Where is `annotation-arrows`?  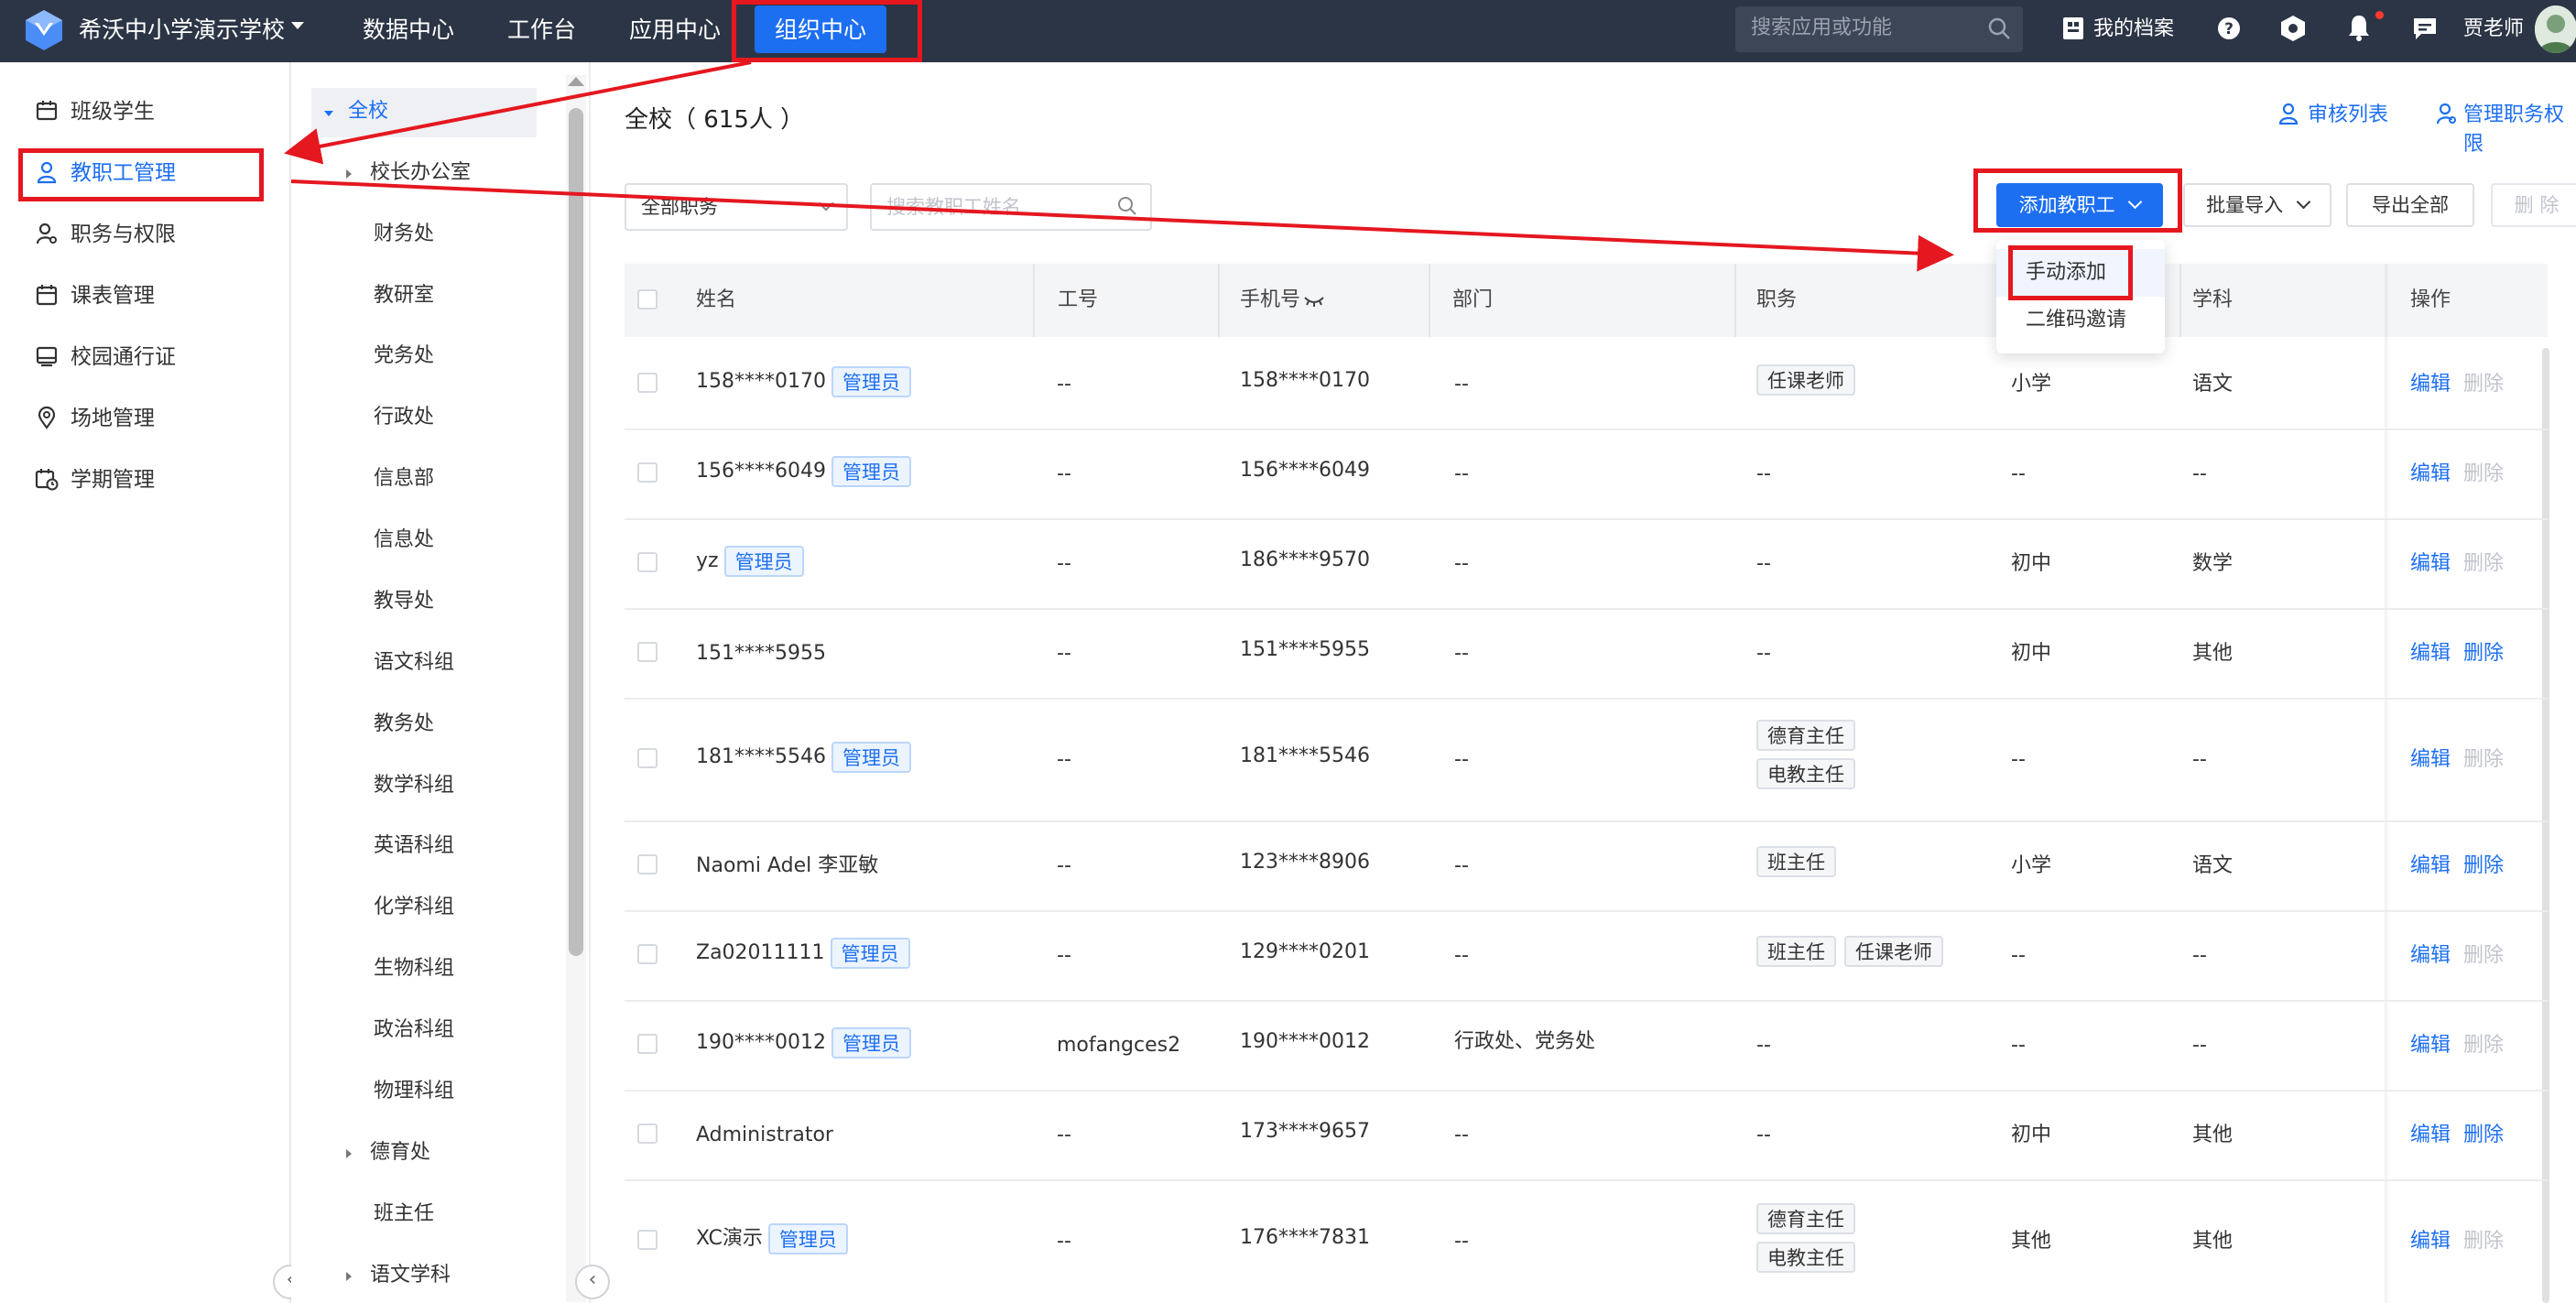
annotation-arrows is located at coordinates (1119, 166).